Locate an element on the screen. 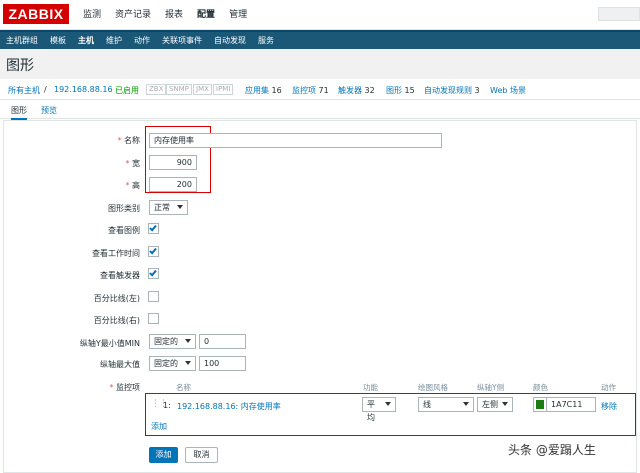 This screenshot has width=640, height=473. items-header-color: 颜色 is located at coordinates (540, 387).